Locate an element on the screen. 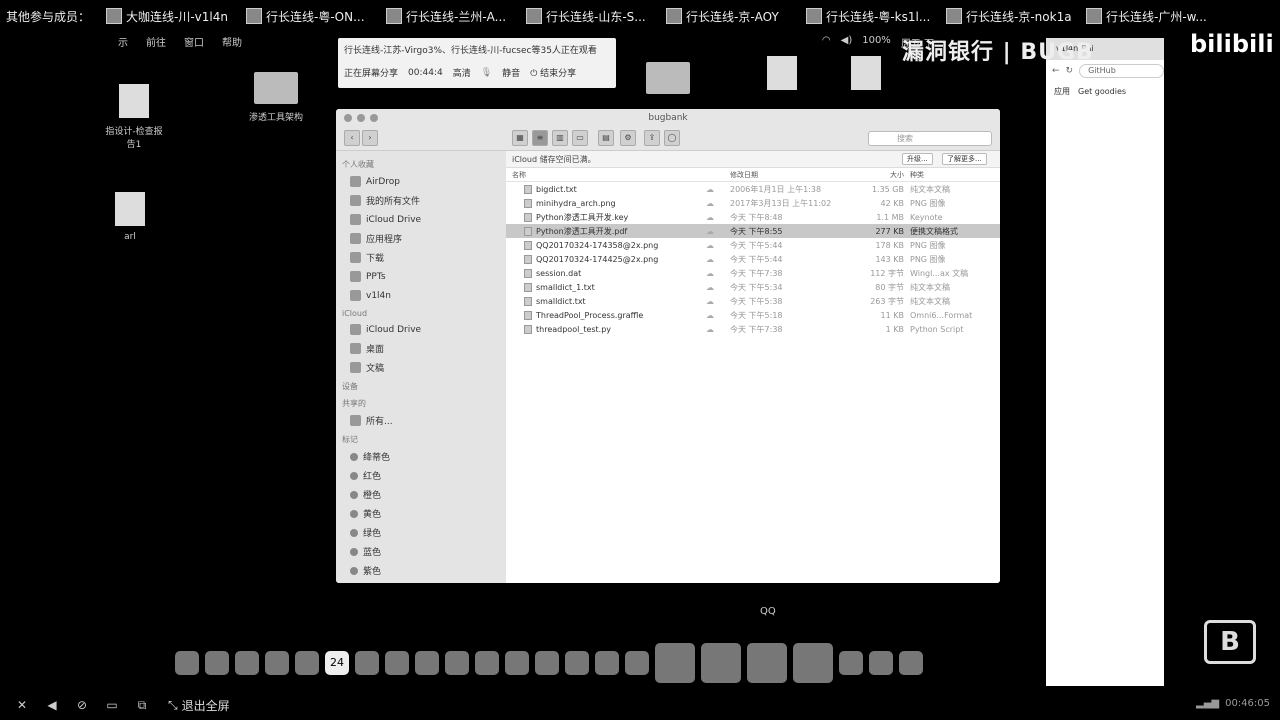 Image resolution: width=1280 pixels, height=720 pixels. table-row: bigdict.txt ☁ 2006年1月1日 上午1:38 1.35 GB 纯文本文稿 is located at coordinates (753, 189).